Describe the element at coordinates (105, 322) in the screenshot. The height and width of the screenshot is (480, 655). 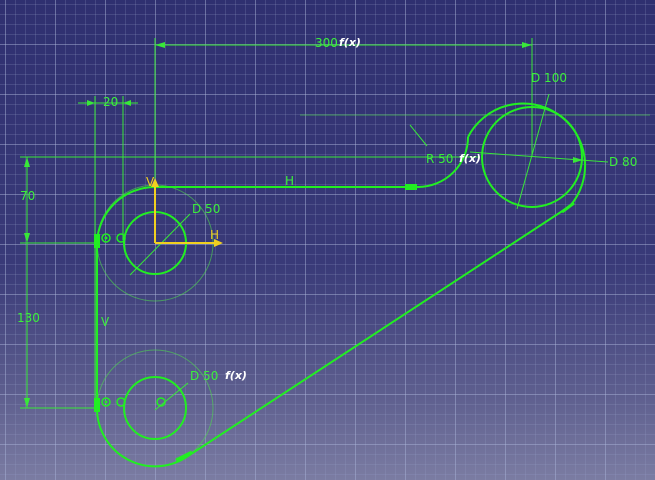
I see `vertical-constraint-label: V` at that location.